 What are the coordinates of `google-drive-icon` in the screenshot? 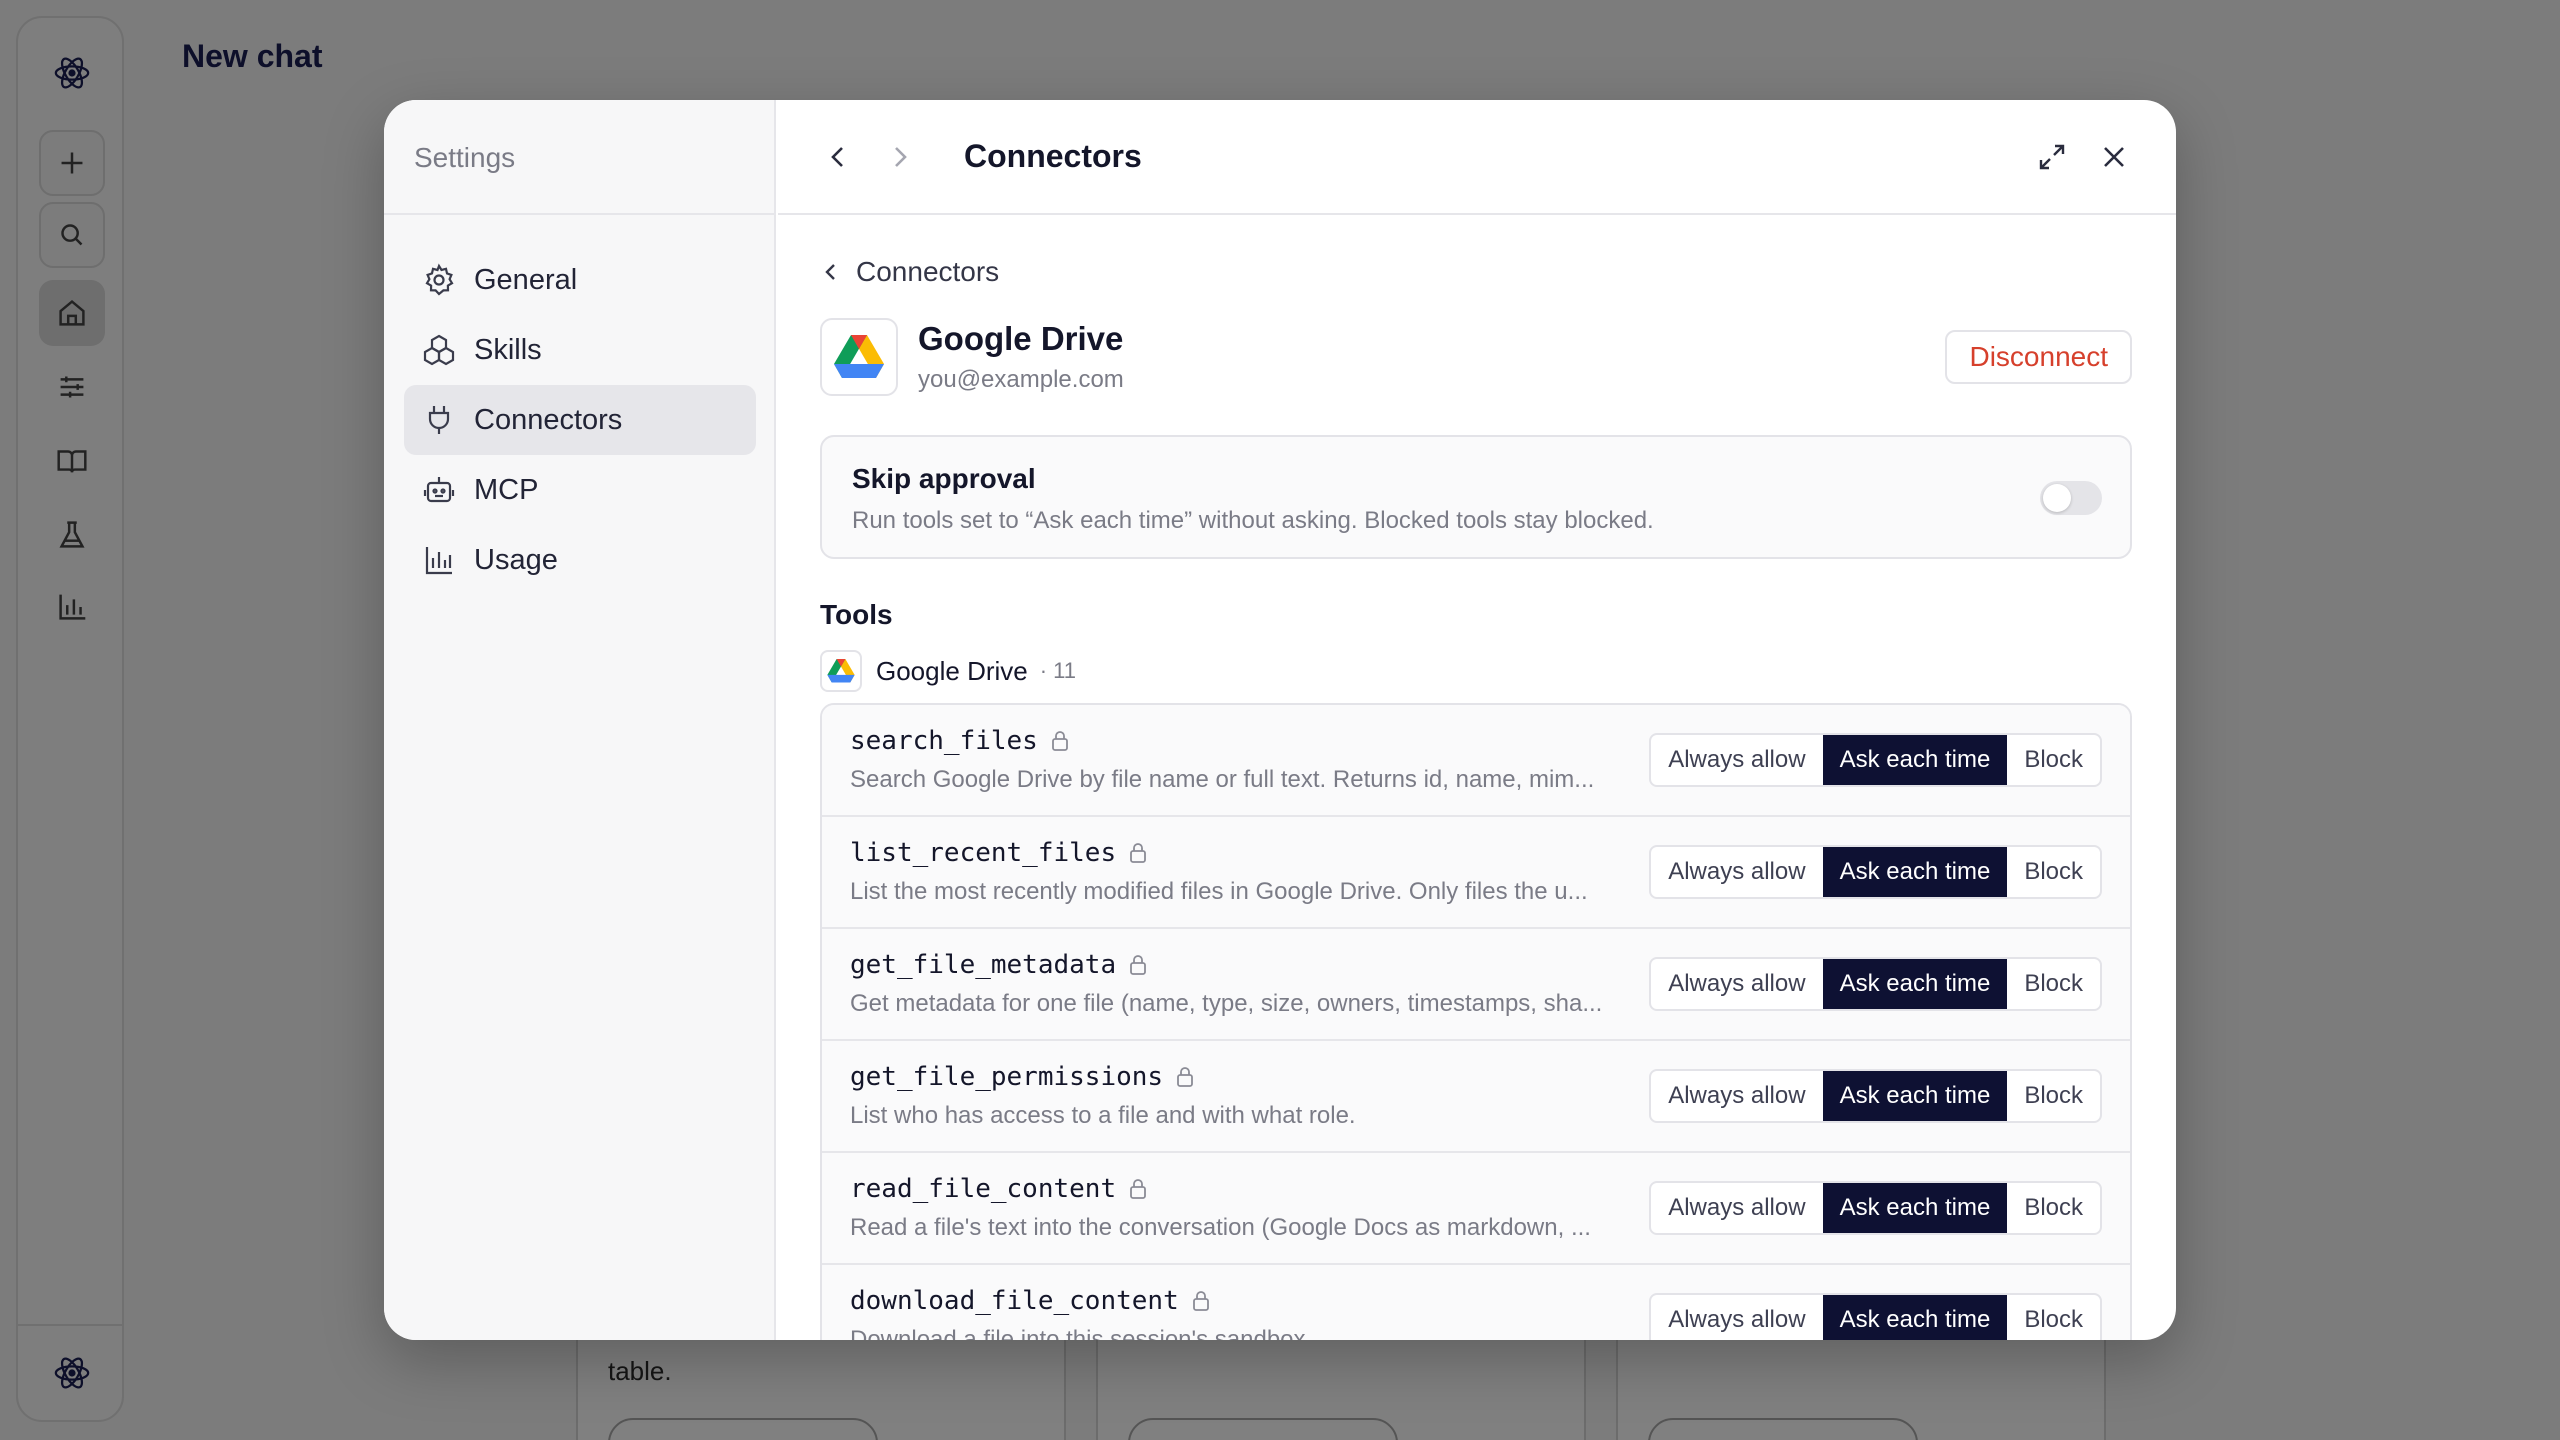 It's located at (859, 356).